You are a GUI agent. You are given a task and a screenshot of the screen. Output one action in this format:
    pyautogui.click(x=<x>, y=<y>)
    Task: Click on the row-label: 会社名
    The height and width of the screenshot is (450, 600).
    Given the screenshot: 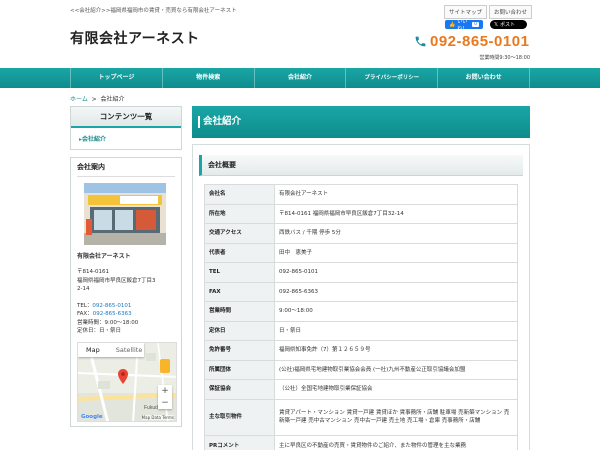 What is the action you would take?
    pyautogui.click(x=239, y=194)
    